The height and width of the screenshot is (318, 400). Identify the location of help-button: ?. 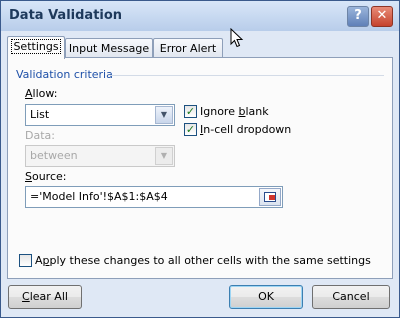
(358, 16).